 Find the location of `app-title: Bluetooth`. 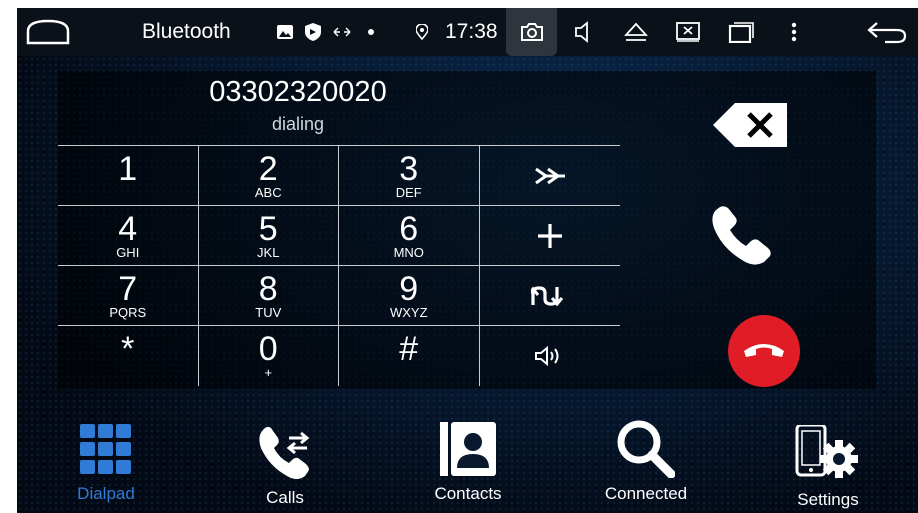

app-title: Bluetooth is located at coordinates (186, 31).